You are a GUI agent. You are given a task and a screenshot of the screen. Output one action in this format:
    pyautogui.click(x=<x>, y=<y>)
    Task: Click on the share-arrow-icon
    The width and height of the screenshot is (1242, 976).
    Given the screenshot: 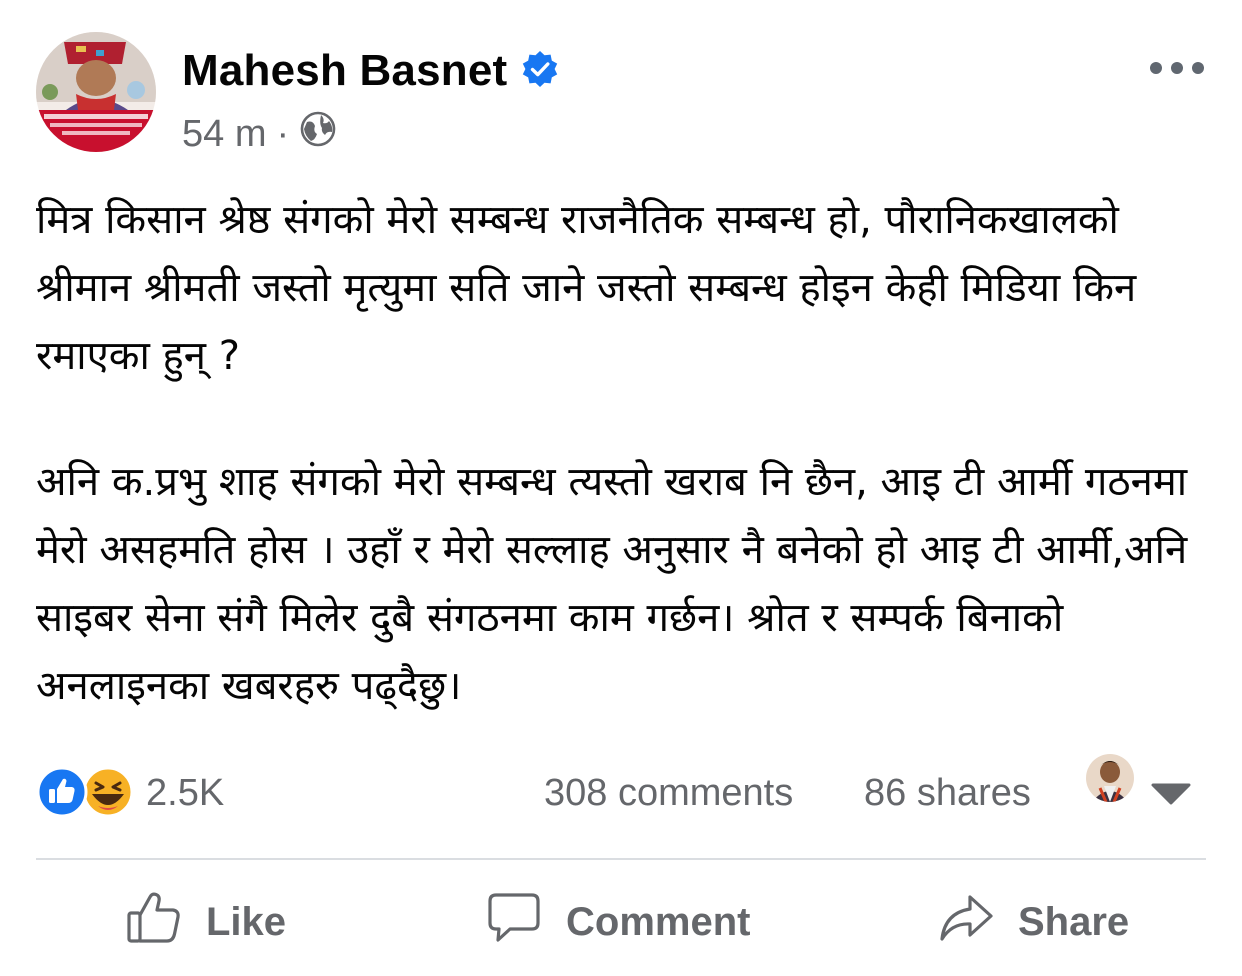 What is the action you would take?
    pyautogui.click(x=966, y=922)
    